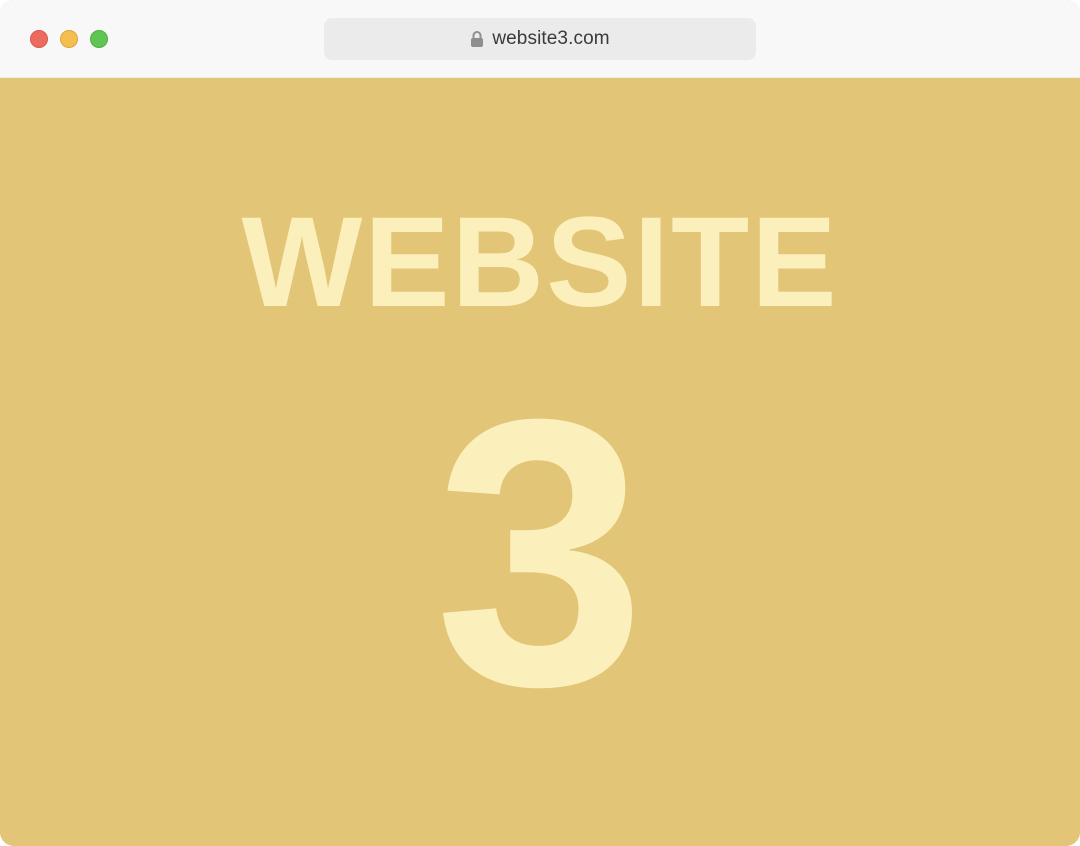  I want to click on maximize-window-button, so click(99, 39).